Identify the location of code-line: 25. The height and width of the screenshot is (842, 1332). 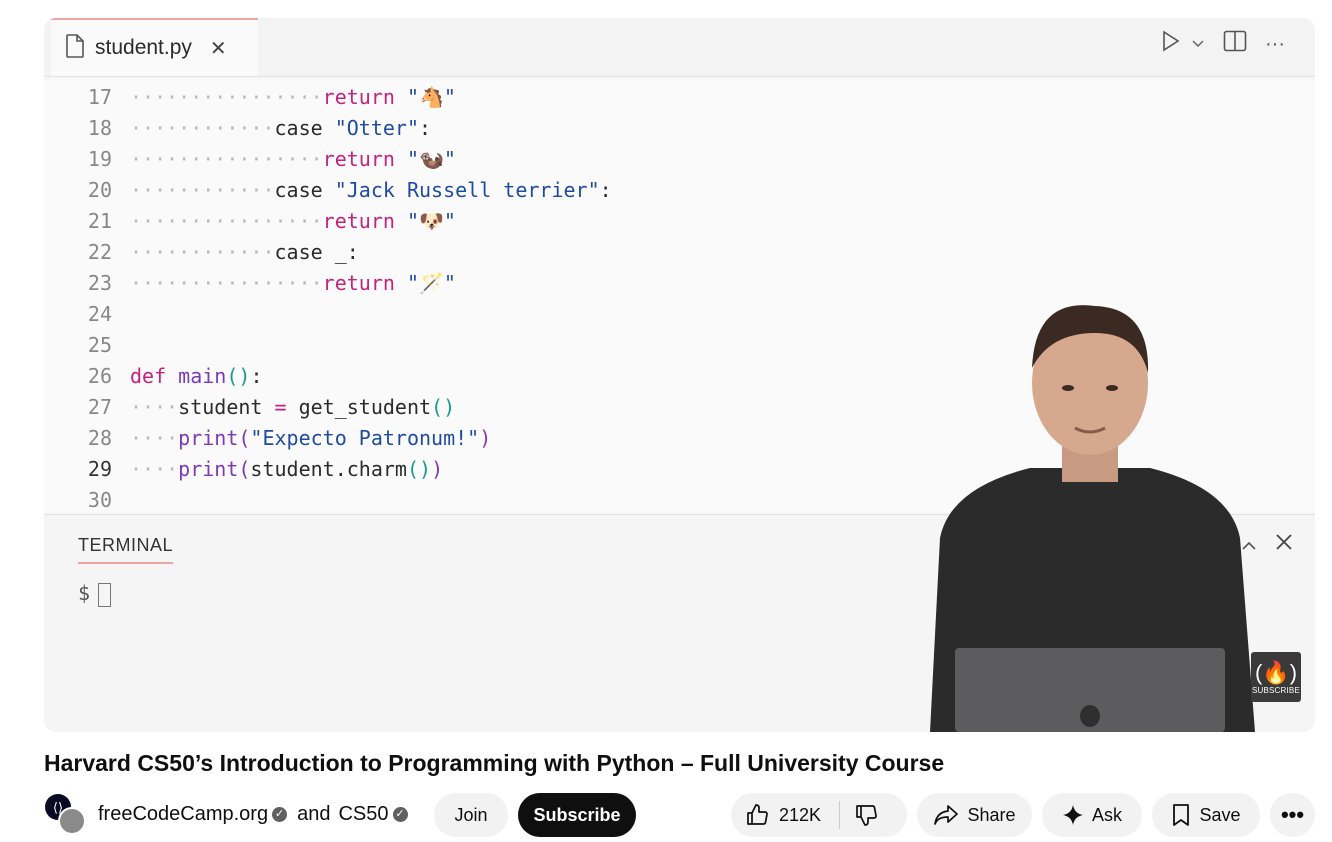
(87, 345).